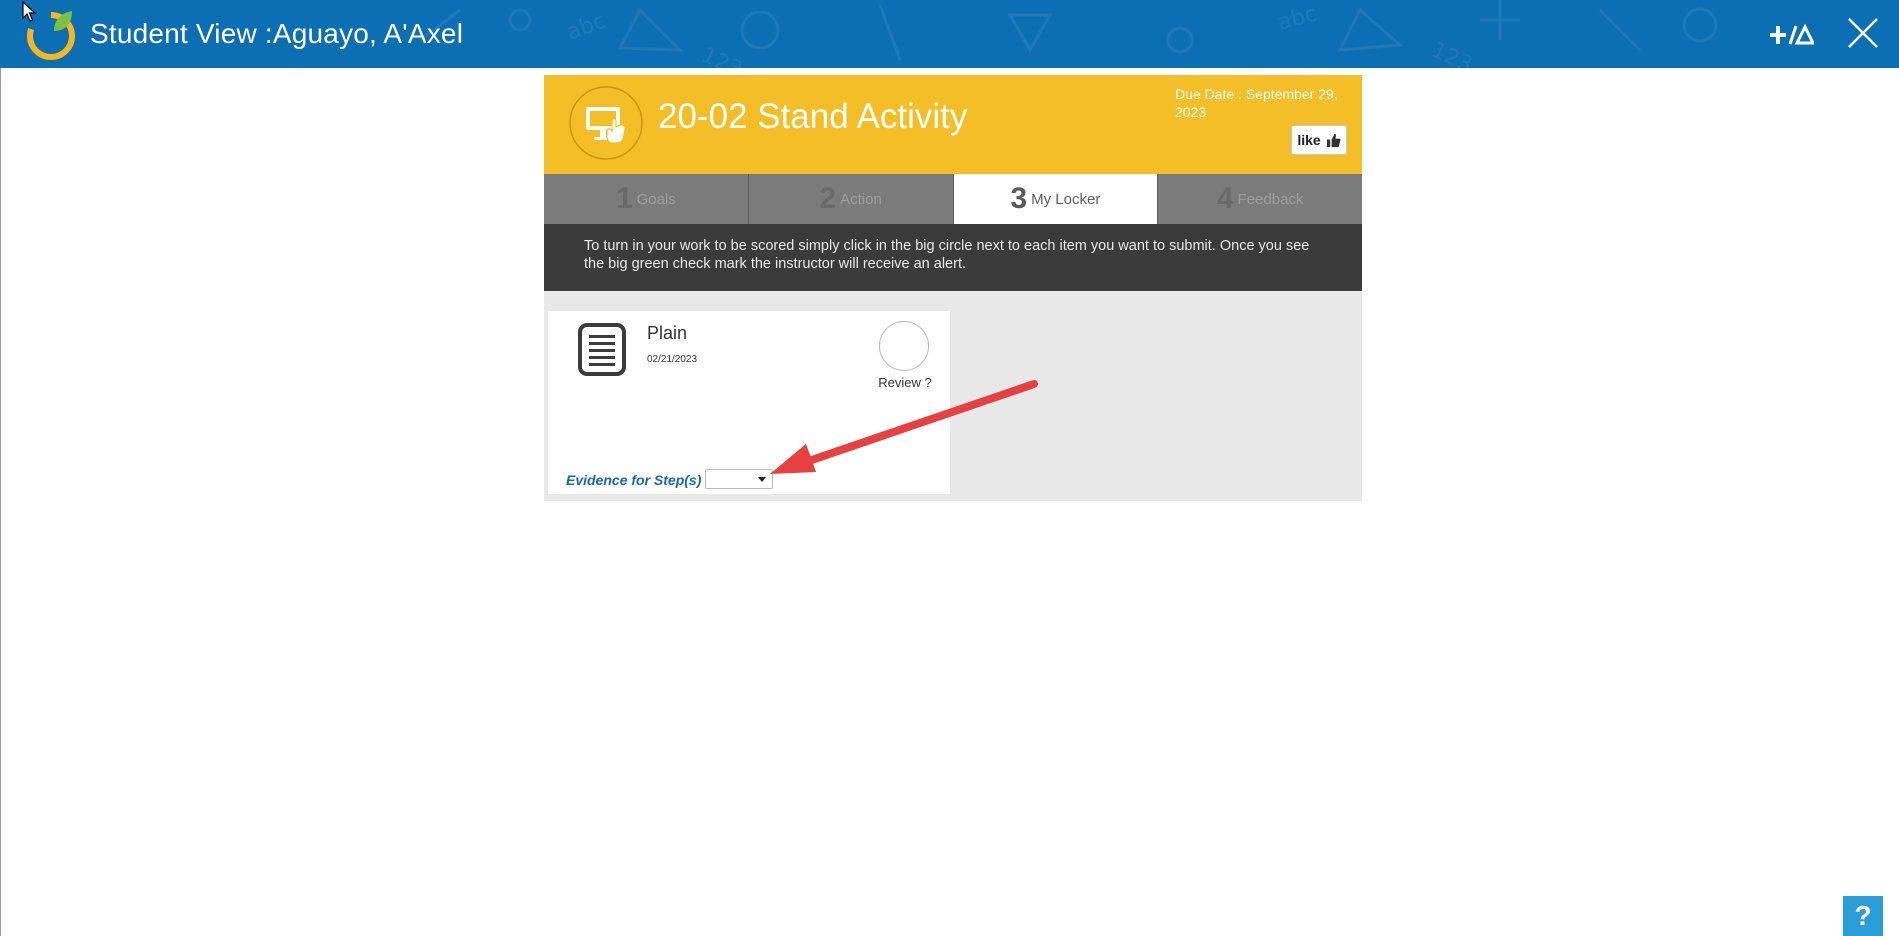  Describe the element at coordinates (672, 359) in the screenshot. I see `item-date: 02/21/2023` at that location.